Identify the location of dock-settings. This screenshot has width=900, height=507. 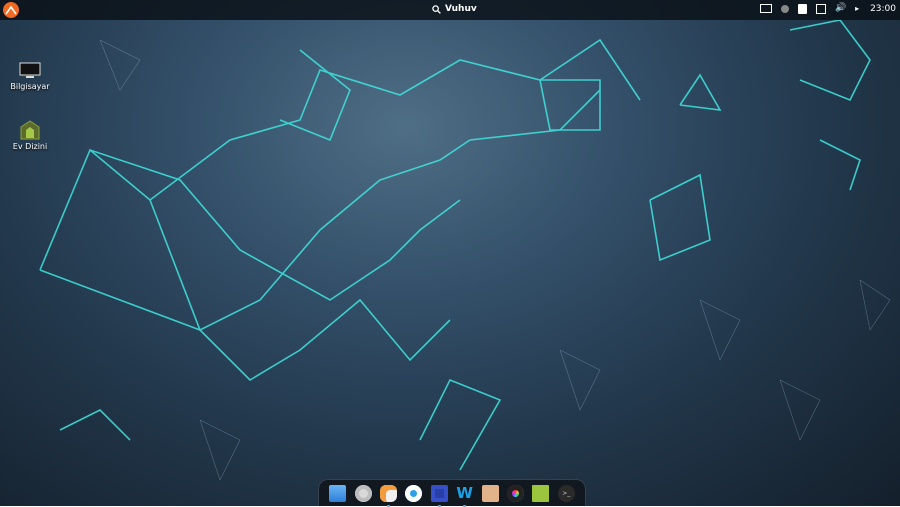
(363, 493).